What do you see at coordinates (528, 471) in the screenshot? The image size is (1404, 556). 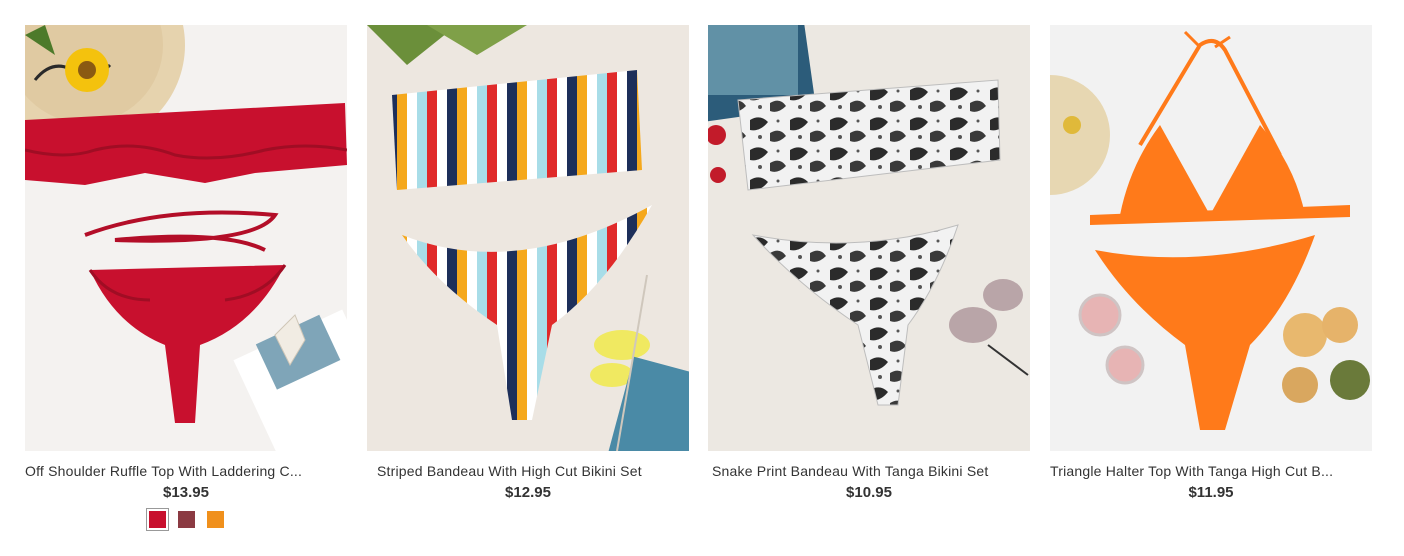 I see `product-title: Striped Bandeau With High Cut Bikini Set` at bounding box center [528, 471].